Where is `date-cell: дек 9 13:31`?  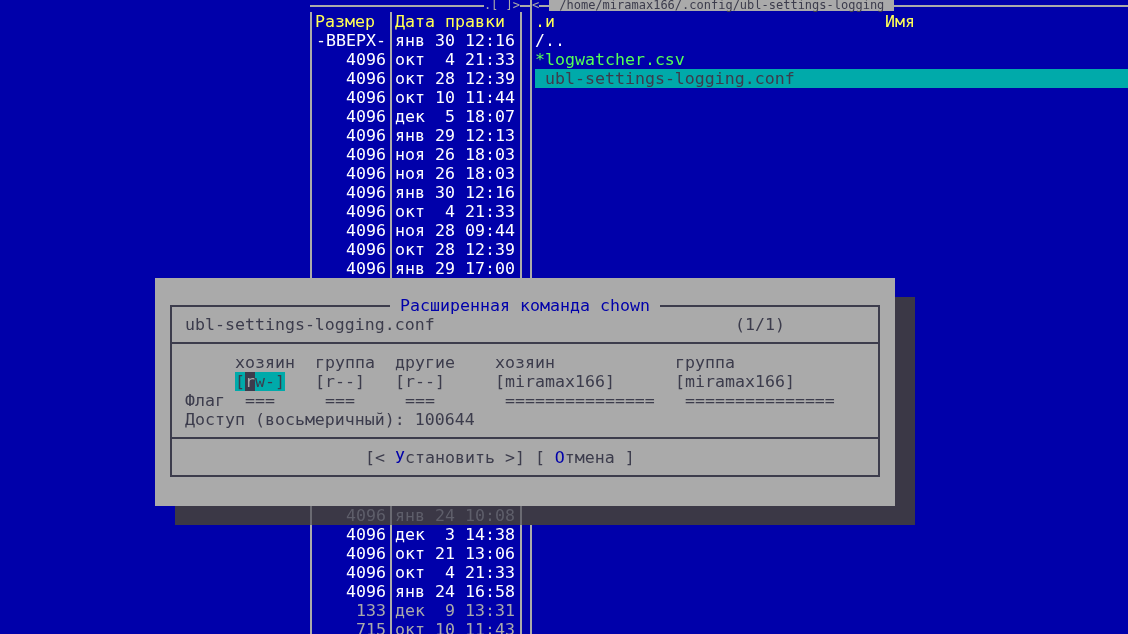 date-cell: дек 9 13:31 is located at coordinates (455, 610).